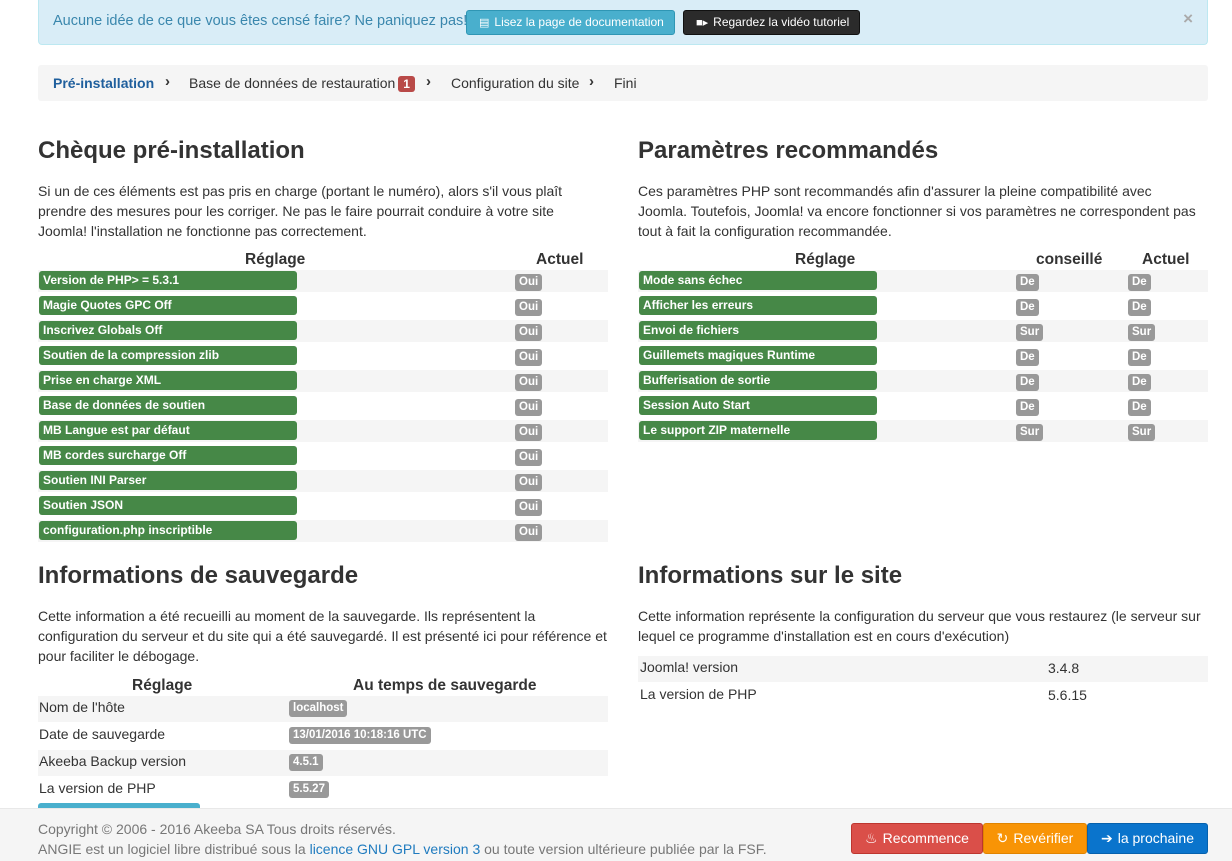 This screenshot has height=861, width=1232. I want to click on documentation-button: ▤ Lisez la page de documentation, so click(570, 22).